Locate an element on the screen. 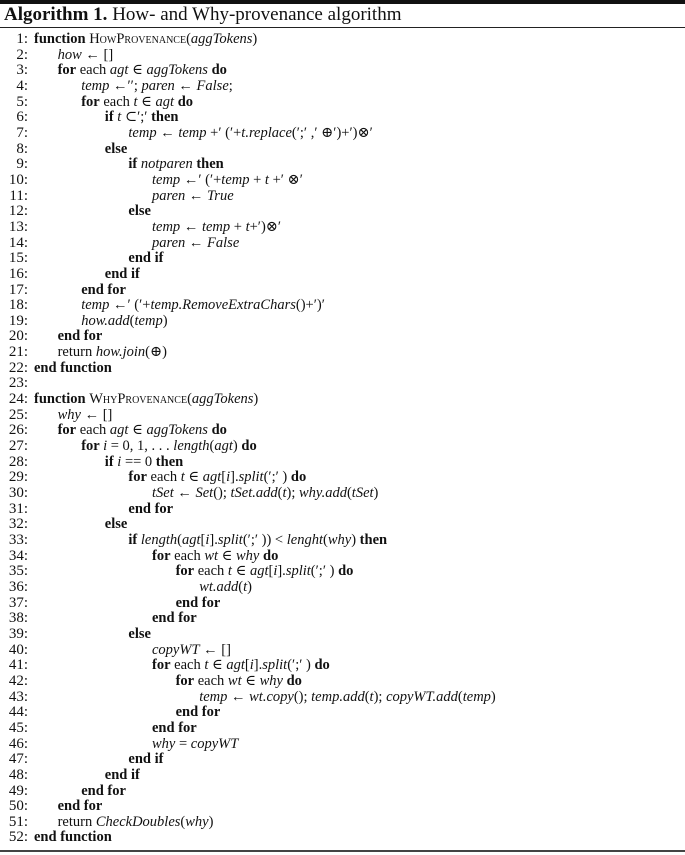 This screenshot has height=855, width=685. algorithm-line: 38: end for is located at coordinates (342, 618).